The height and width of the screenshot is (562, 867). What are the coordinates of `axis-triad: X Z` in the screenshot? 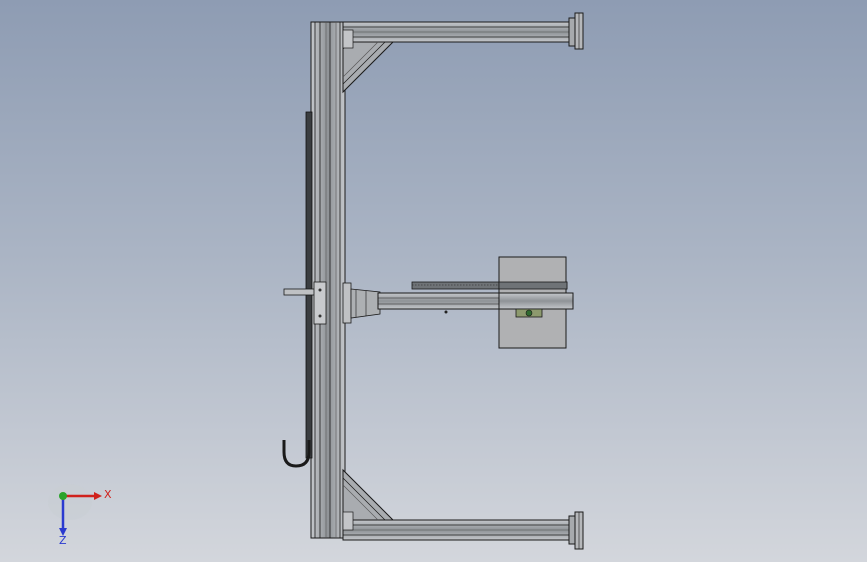 It's located at (80, 515).